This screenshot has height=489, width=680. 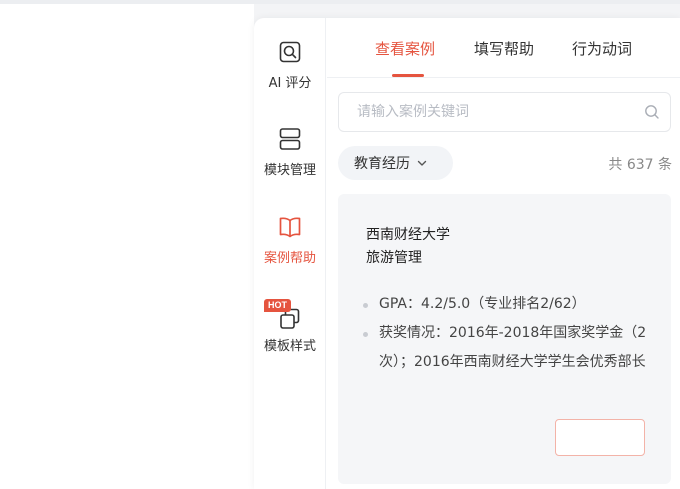 I want to click on search-icon, so click(x=652, y=112).